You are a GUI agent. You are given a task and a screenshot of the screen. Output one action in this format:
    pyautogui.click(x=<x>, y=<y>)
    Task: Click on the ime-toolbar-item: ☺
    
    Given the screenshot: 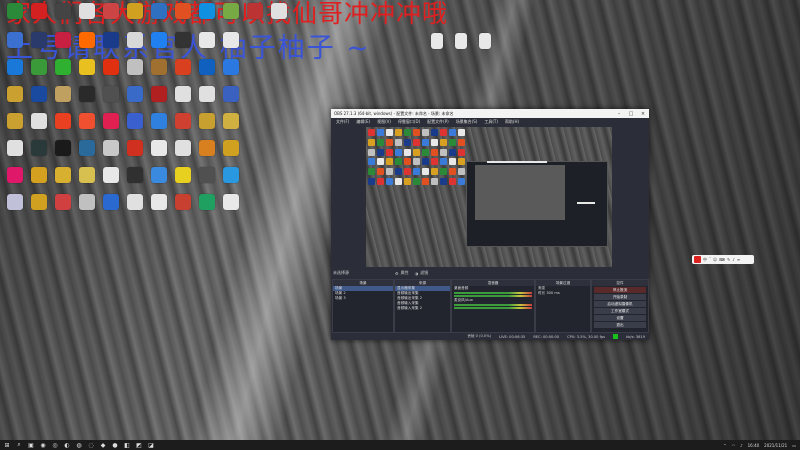 What is the action you would take?
    pyautogui.click(x=715, y=259)
    